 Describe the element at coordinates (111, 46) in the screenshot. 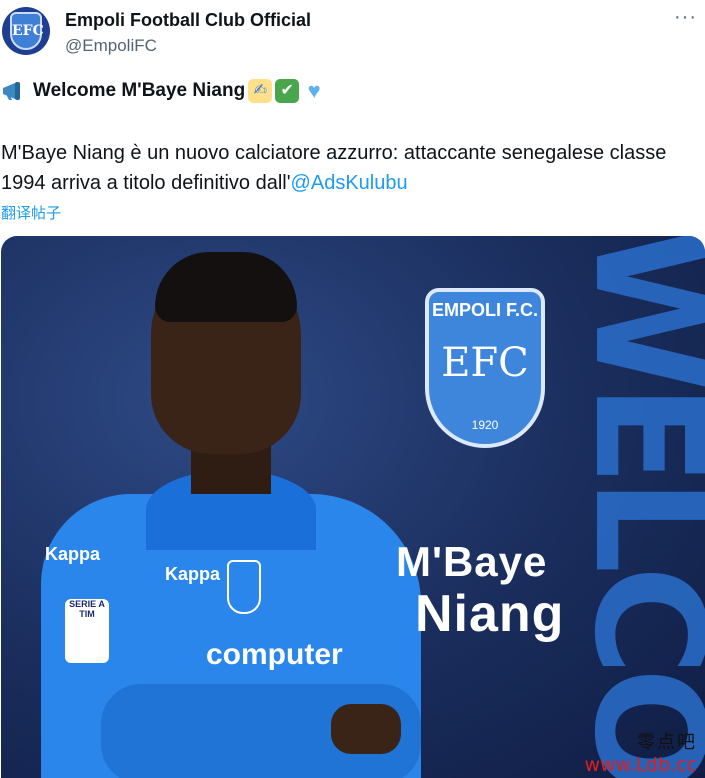

I see `user-handle: @EmpoliFC` at that location.